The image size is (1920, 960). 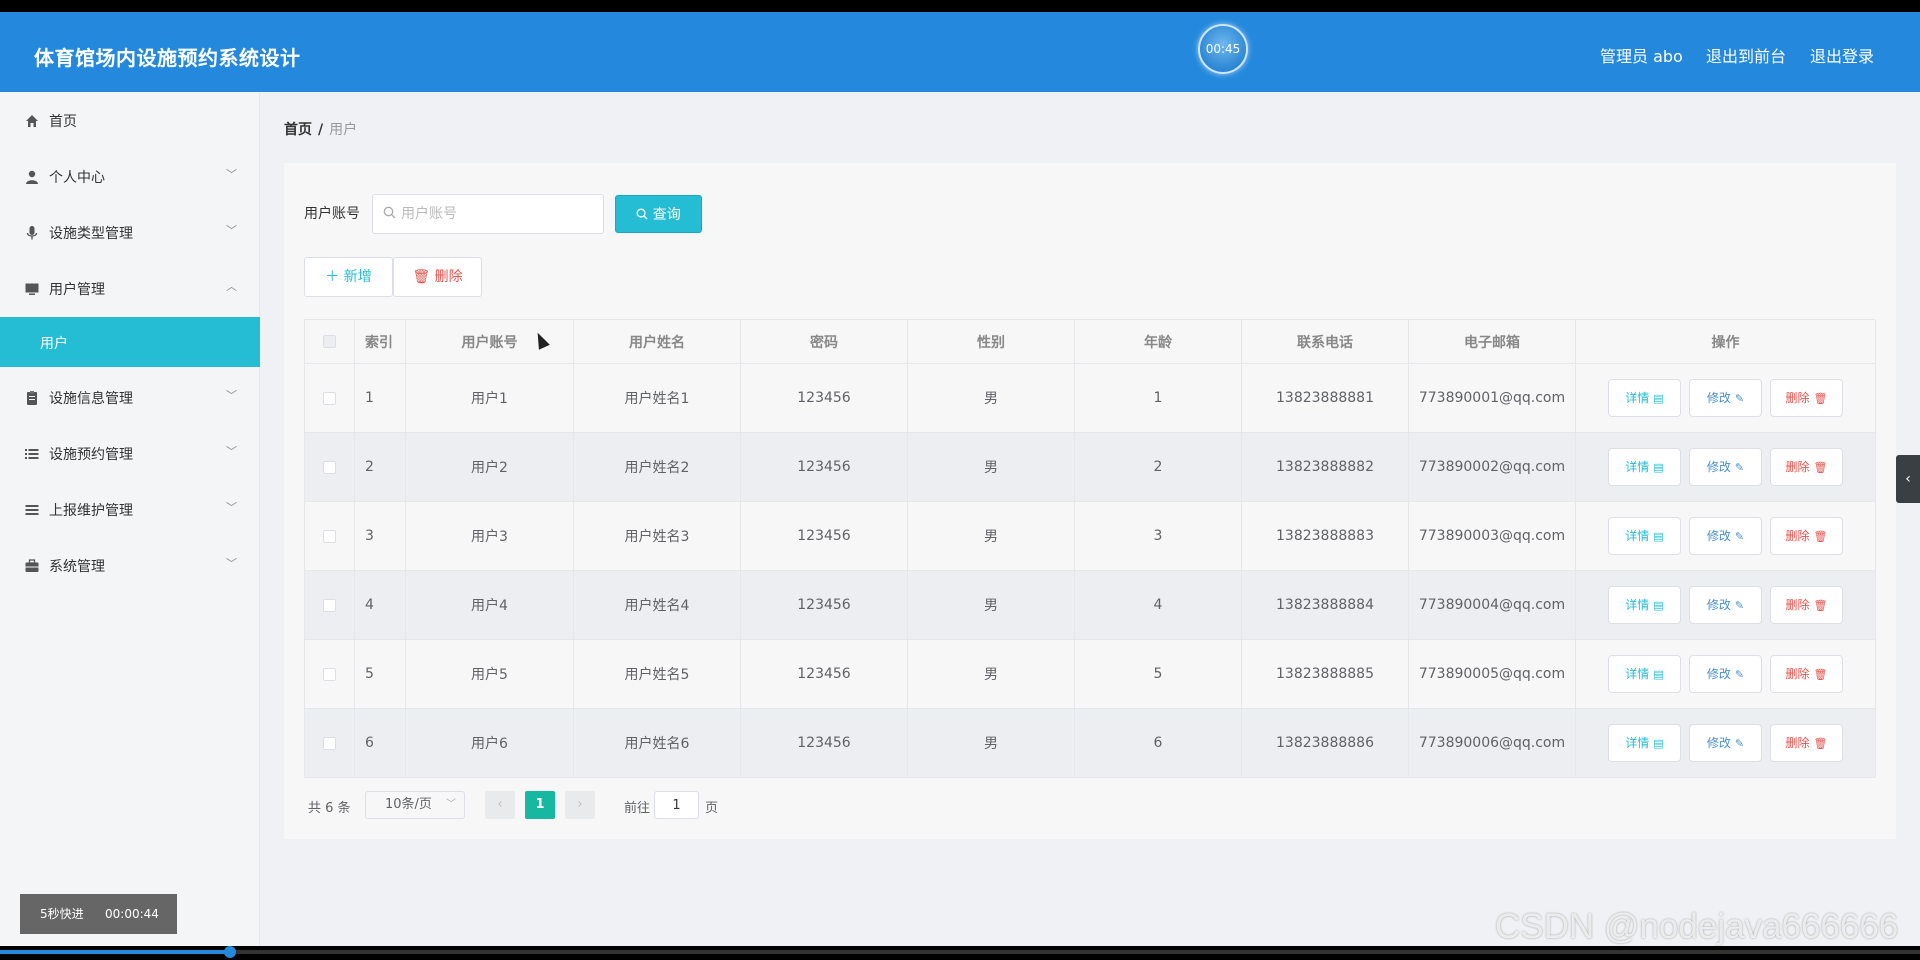 I want to click on video-progress-track, so click(x=960, y=952).